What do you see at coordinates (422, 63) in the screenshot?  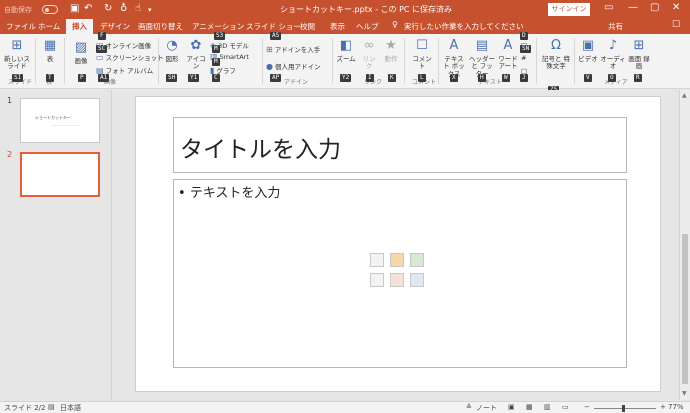 I see `comment-label: コメント` at bounding box center [422, 63].